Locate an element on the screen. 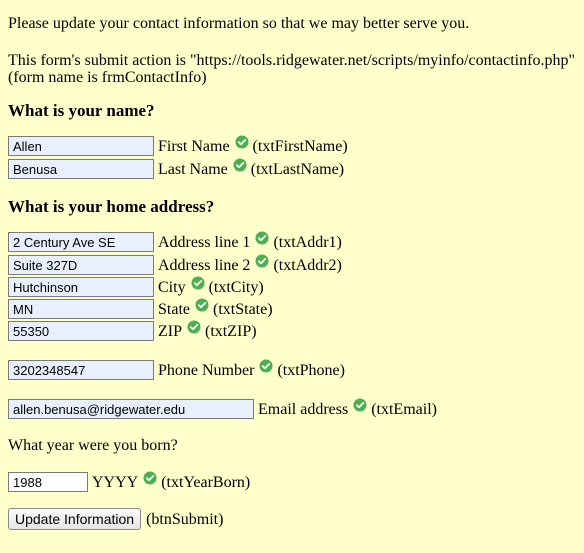  address-heading: What is your home address? is located at coordinates (111, 206).